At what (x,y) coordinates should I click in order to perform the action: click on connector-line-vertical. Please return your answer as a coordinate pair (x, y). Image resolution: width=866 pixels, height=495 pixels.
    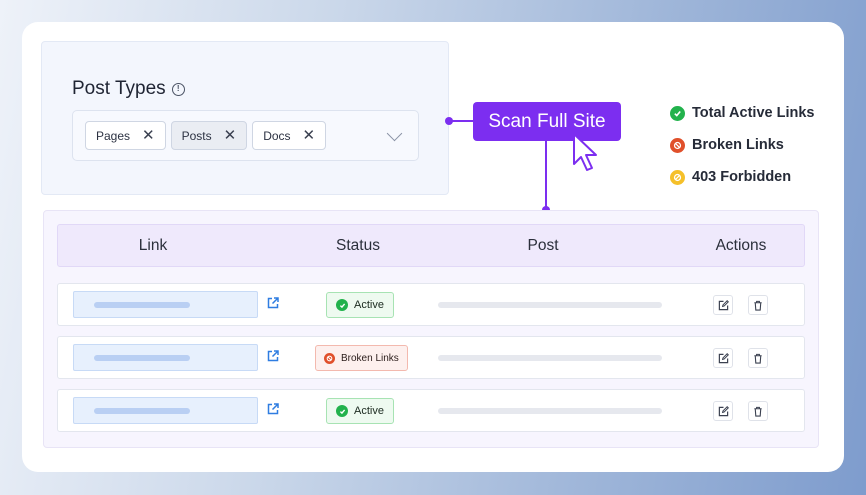
    Looking at the image, I should click on (546, 175).